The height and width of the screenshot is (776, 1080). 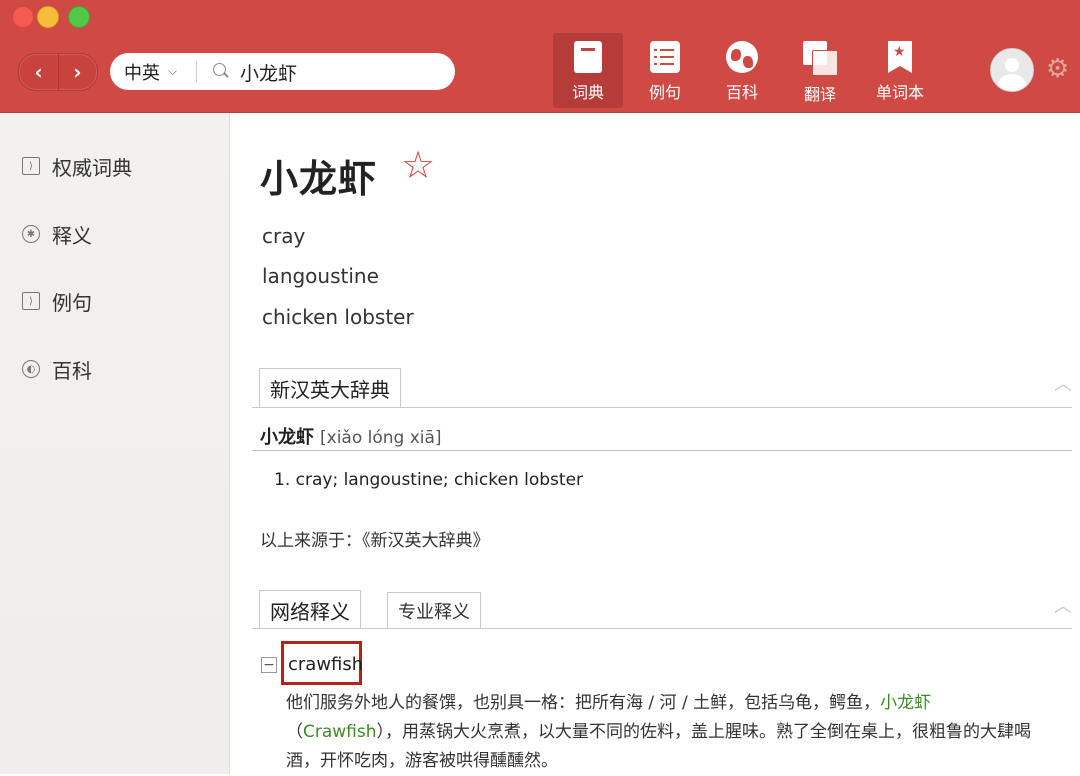 I want to click on minimize-window-button, so click(x=48, y=17).